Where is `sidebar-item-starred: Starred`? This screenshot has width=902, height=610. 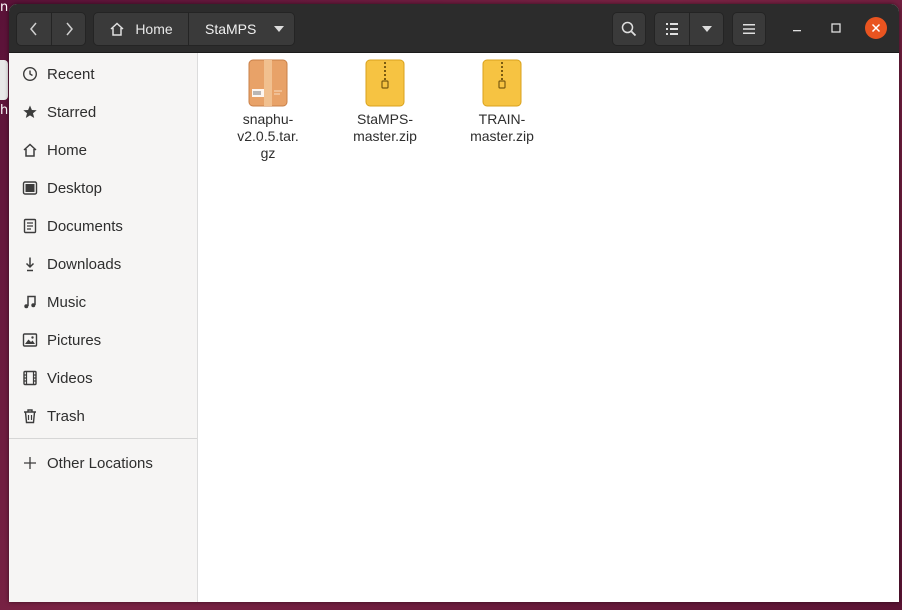
sidebar-item-starred: Starred is located at coordinates (103, 112).